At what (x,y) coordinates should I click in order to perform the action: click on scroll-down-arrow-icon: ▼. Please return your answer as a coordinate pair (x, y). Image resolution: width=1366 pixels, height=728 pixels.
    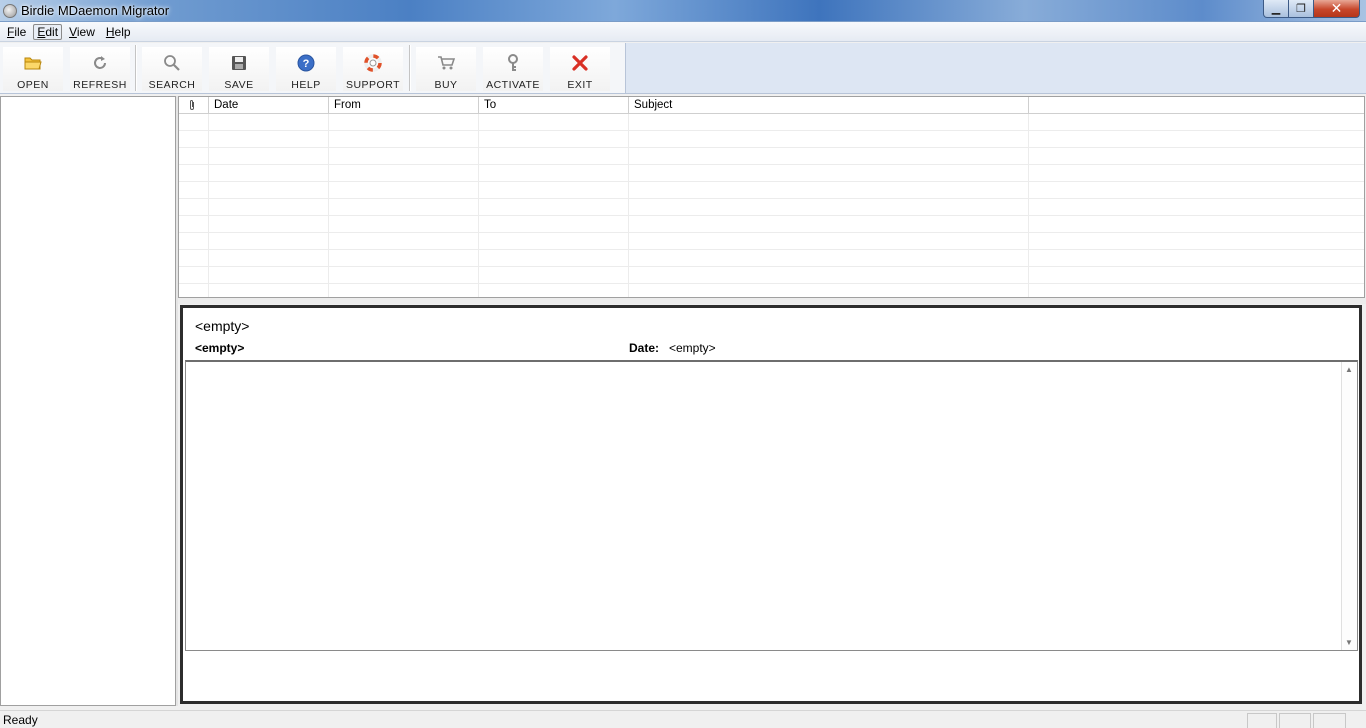
    Looking at the image, I should click on (1349, 642).